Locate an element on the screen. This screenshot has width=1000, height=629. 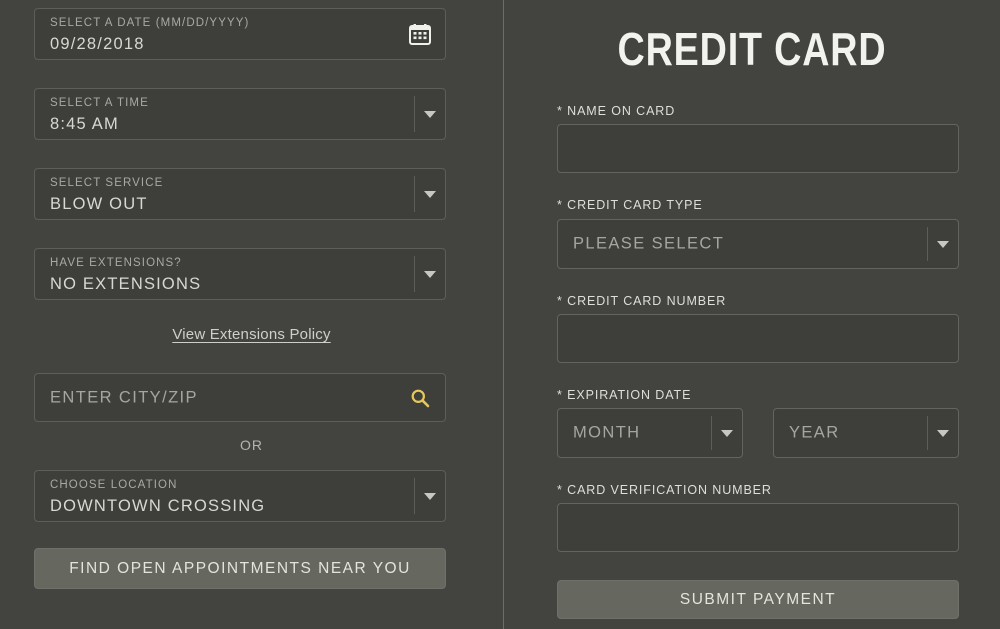
have-extensions-field: HAVE EXTENSIONS? NO EXTENSIONS is located at coordinates (240, 274).